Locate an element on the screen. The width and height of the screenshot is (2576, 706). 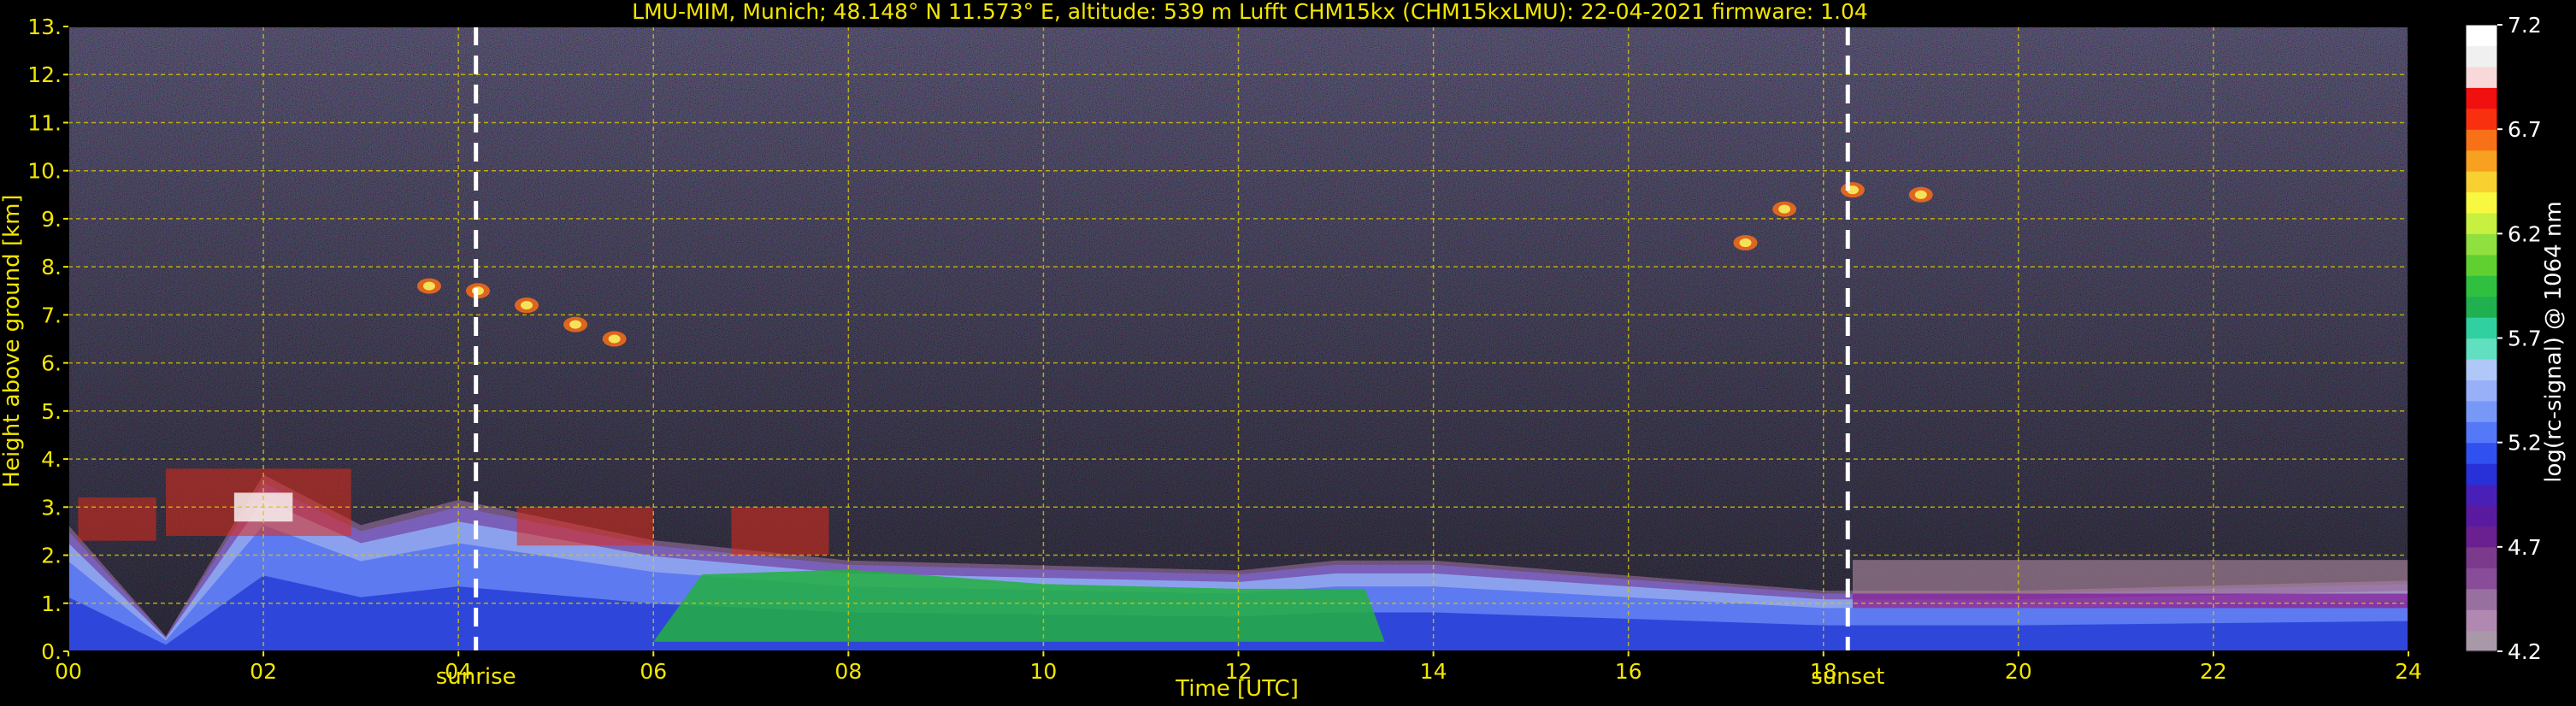
y-tick-label: 5. is located at coordinates (51, 411).